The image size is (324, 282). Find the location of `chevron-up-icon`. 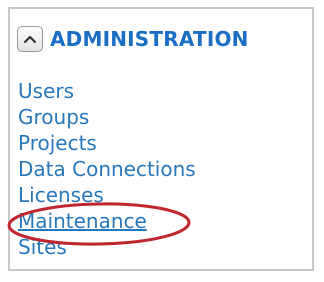

chevron-up-icon is located at coordinates (30, 39).